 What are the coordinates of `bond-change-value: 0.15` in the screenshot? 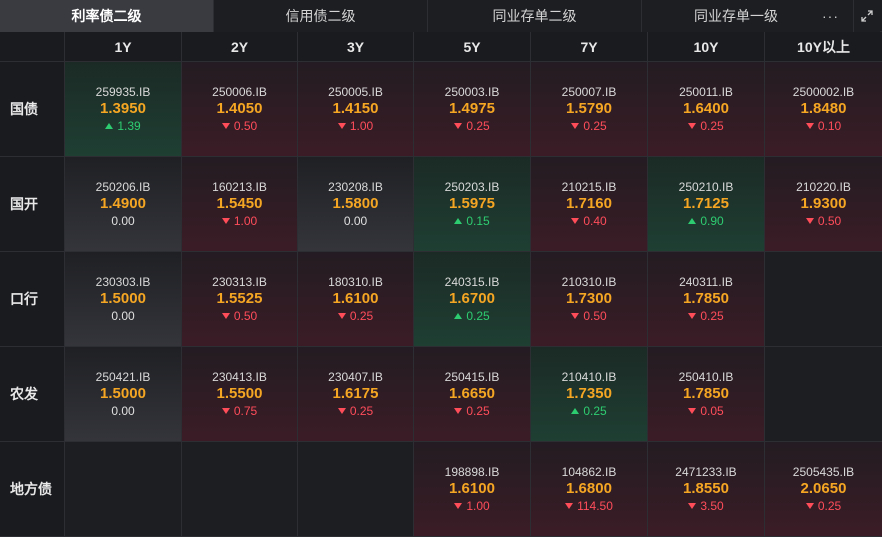 It's located at (478, 221).